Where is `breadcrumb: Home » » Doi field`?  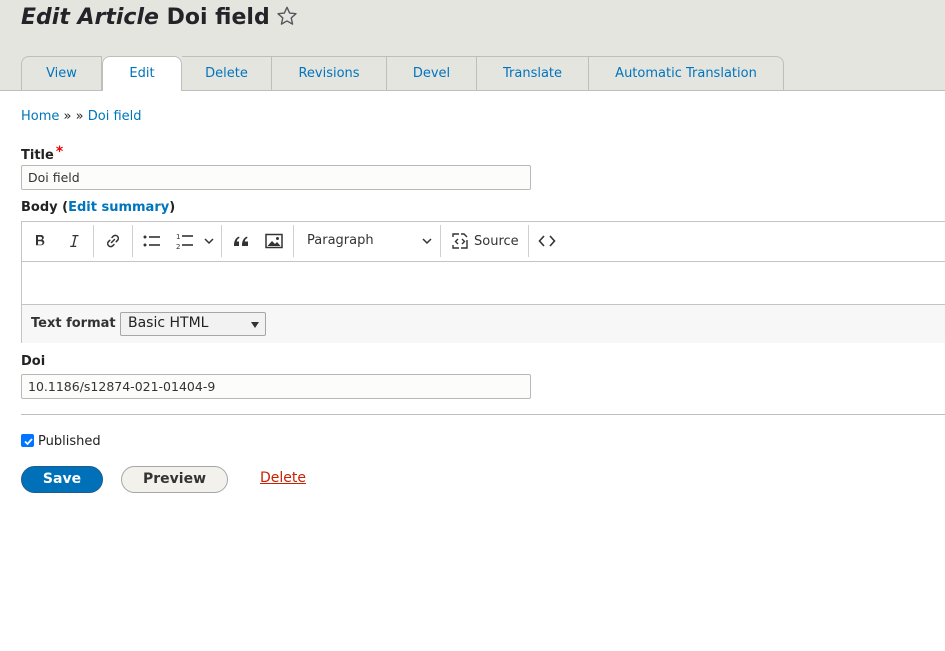
breadcrumb: Home » » Doi field is located at coordinates (81, 116).